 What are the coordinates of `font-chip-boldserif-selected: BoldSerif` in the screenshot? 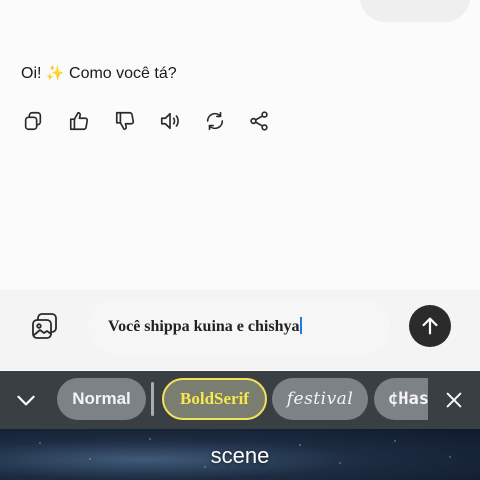 It's located at (214, 399).